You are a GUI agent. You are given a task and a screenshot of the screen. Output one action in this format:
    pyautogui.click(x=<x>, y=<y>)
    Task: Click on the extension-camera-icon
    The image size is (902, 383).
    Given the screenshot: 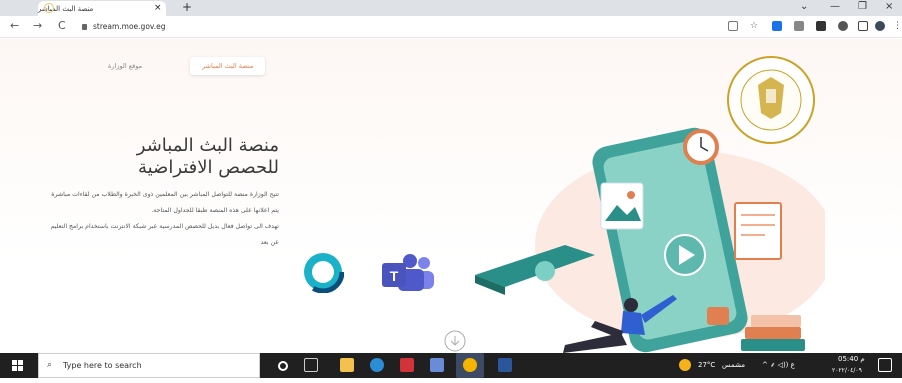 What is the action you would take?
    pyautogui.click(x=799, y=26)
    